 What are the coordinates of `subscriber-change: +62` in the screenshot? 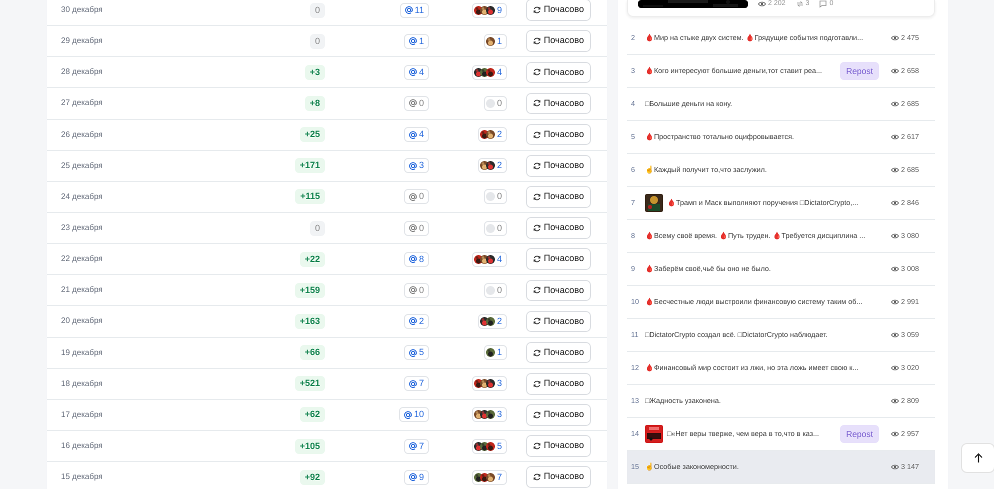 It's located at (312, 414).